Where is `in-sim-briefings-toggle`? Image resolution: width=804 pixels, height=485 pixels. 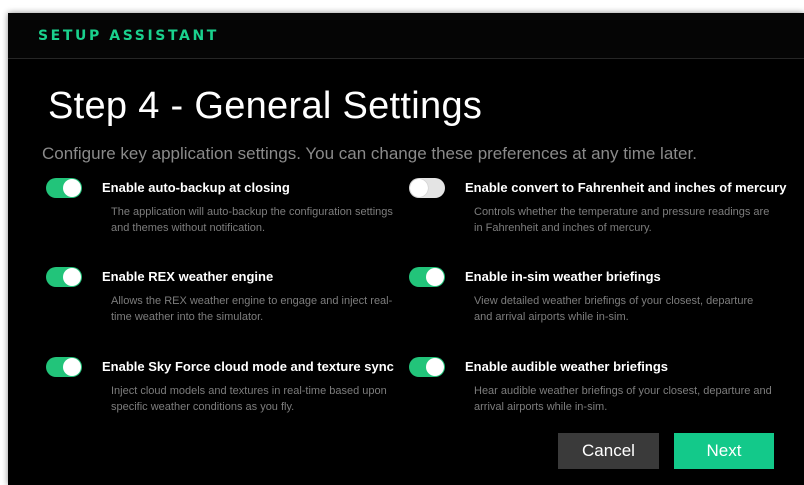 in-sim-briefings-toggle is located at coordinates (427, 277).